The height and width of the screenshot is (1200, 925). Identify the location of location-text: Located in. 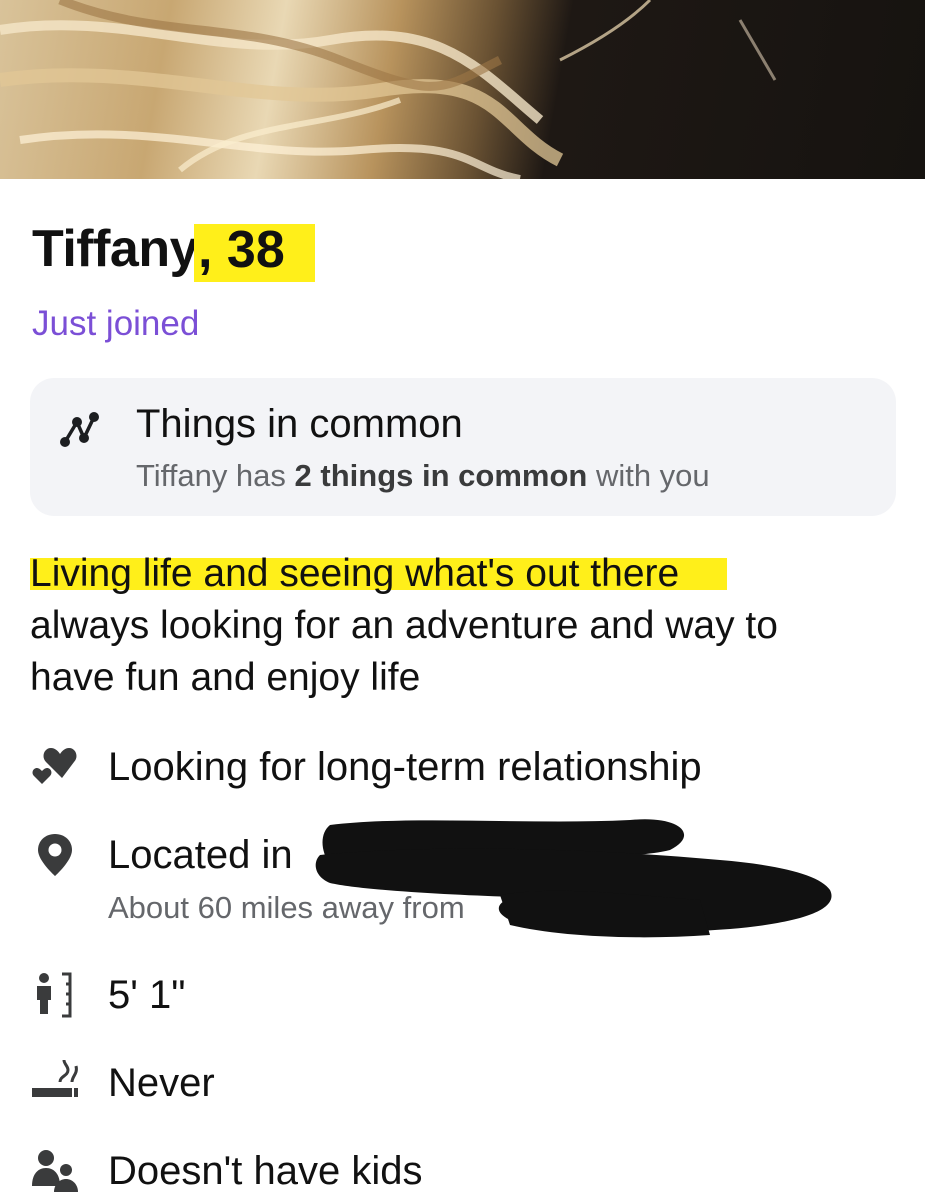
(200, 855).